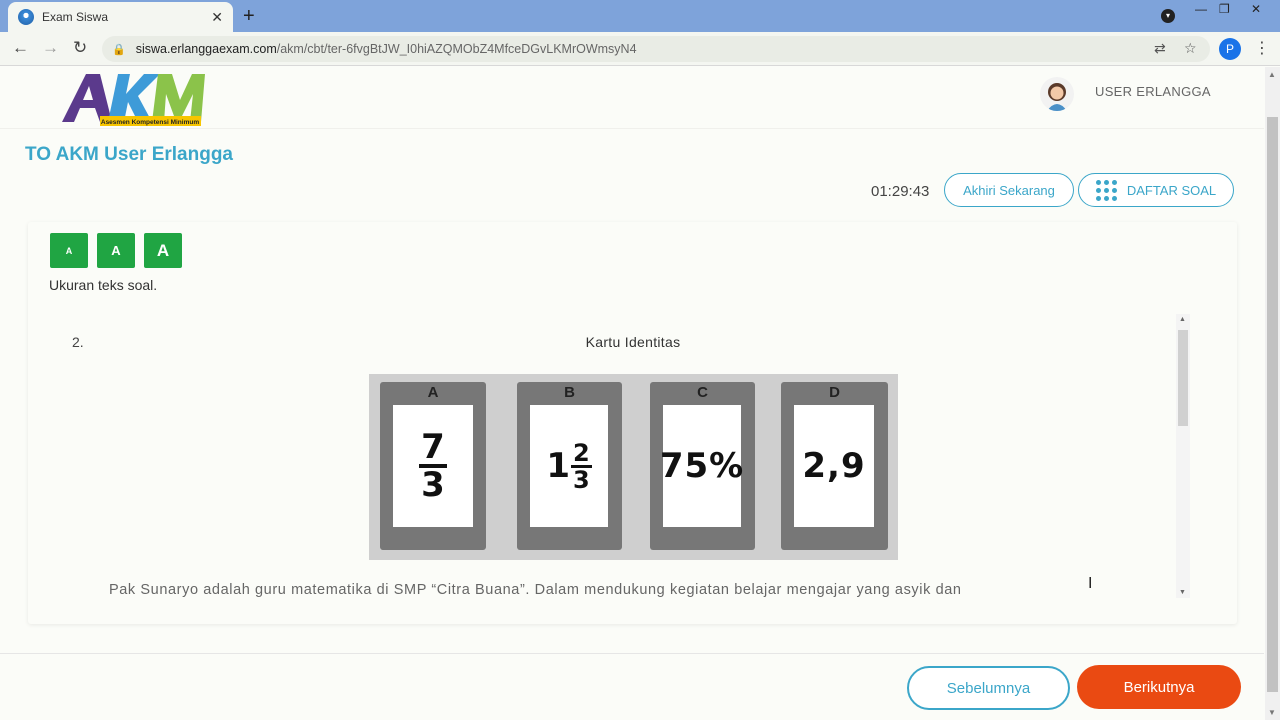 The height and width of the screenshot is (720, 1280). I want to click on question-scrollbar: ▲ ▼, so click(1183, 456).